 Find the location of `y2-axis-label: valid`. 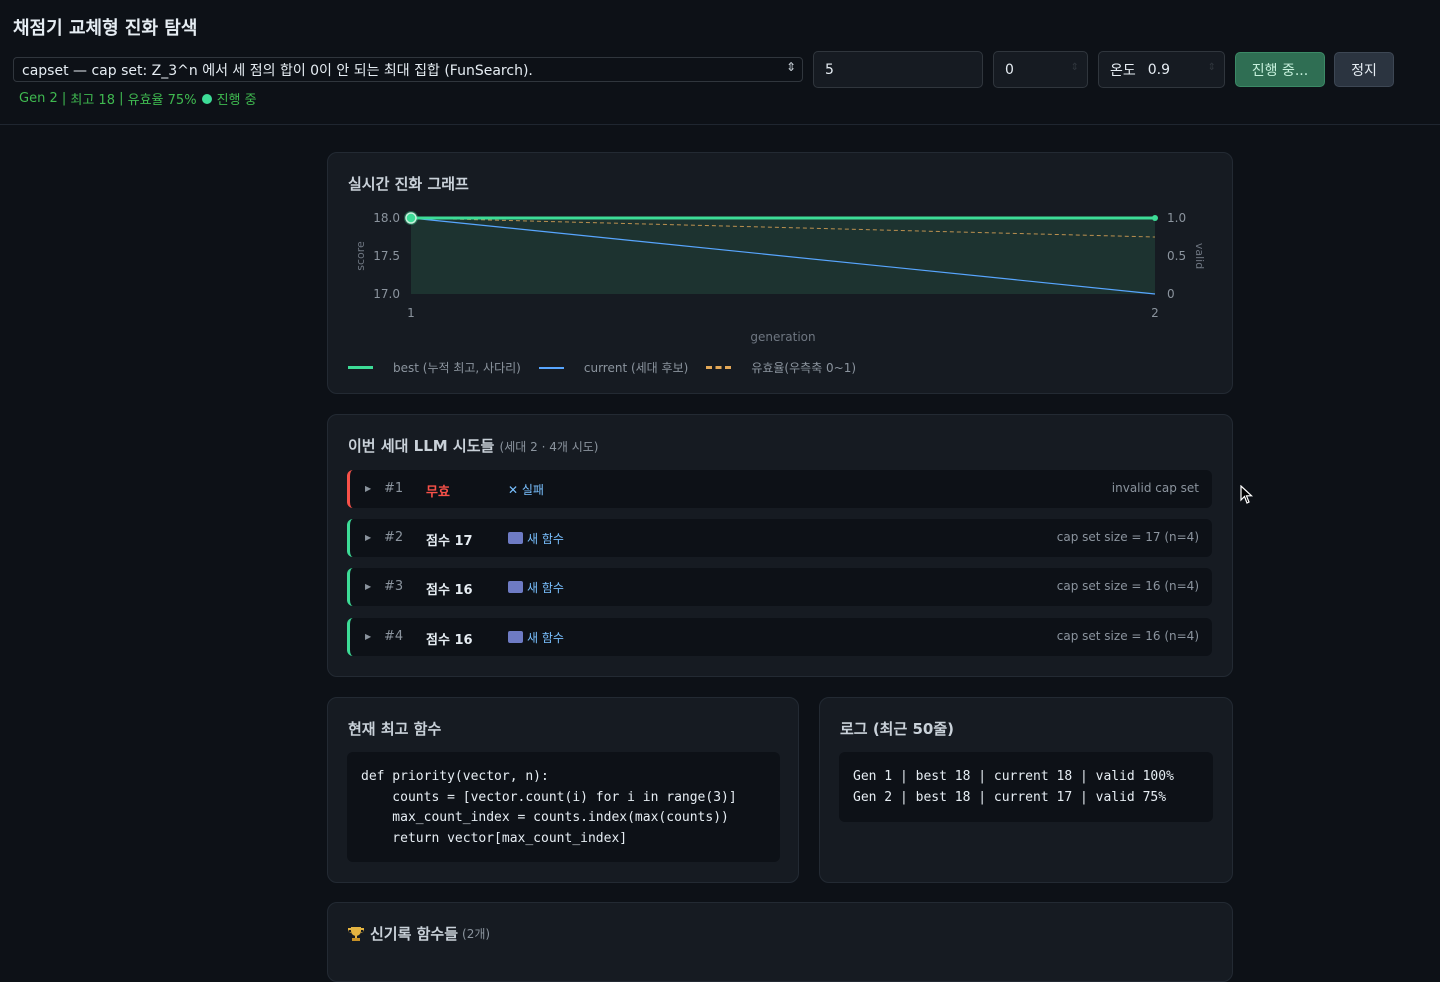

y2-axis-label: valid is located at coordinates (1199, 256).